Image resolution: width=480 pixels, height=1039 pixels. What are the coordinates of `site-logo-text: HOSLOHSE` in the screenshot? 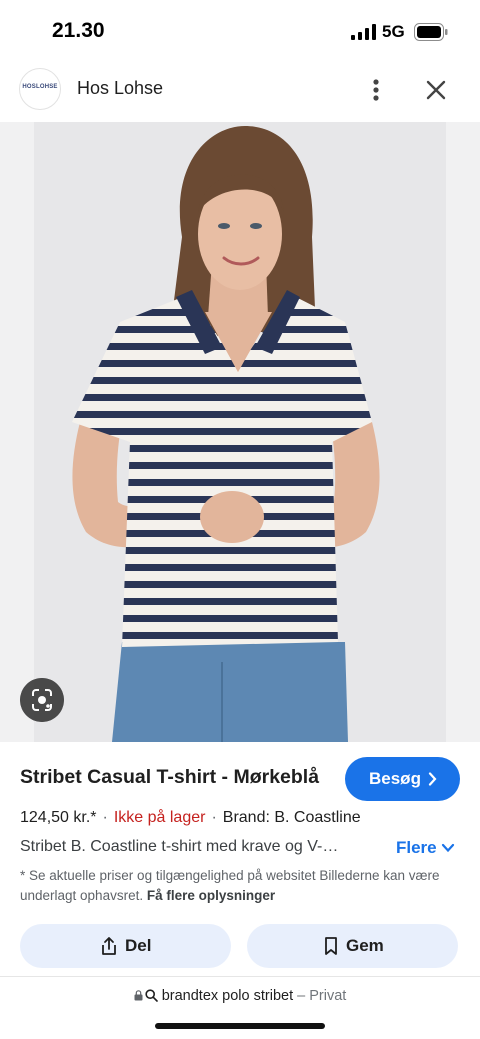 It's located at (40, 87).